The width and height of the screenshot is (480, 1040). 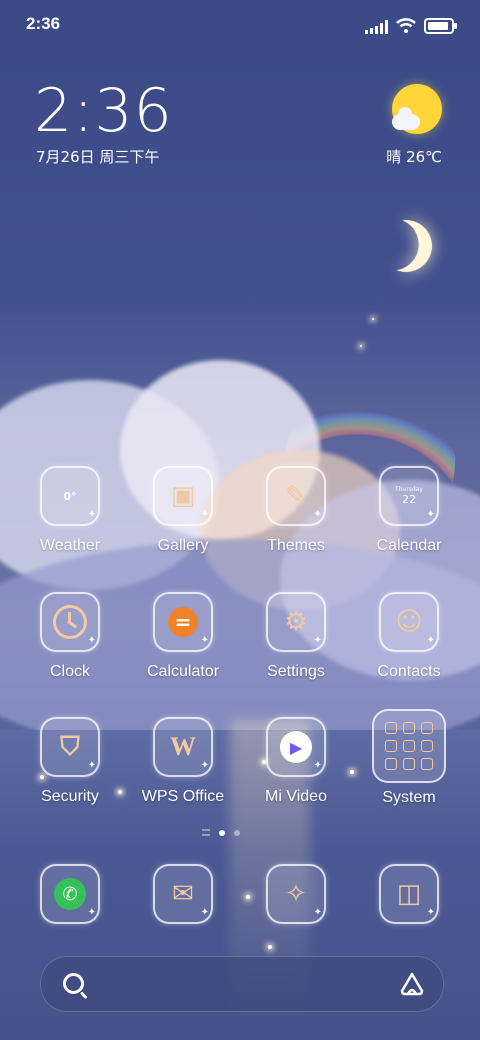 What do you see at coordinates (70, 545) in the screenshot?
I see `app-label: Weather` at bounding box center [70, 545].